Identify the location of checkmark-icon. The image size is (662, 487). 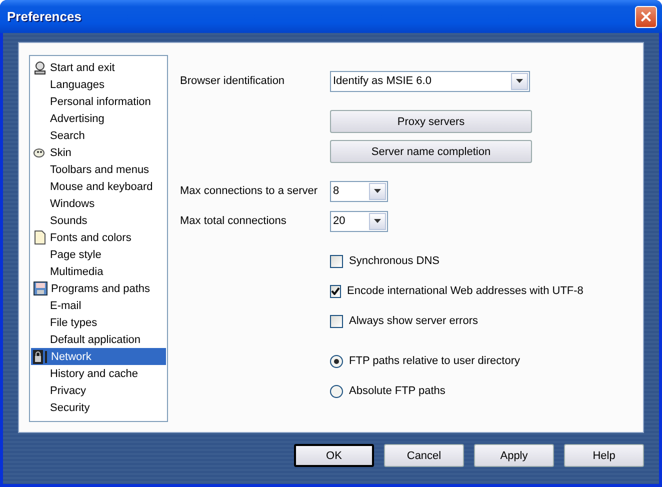
(335, 291).